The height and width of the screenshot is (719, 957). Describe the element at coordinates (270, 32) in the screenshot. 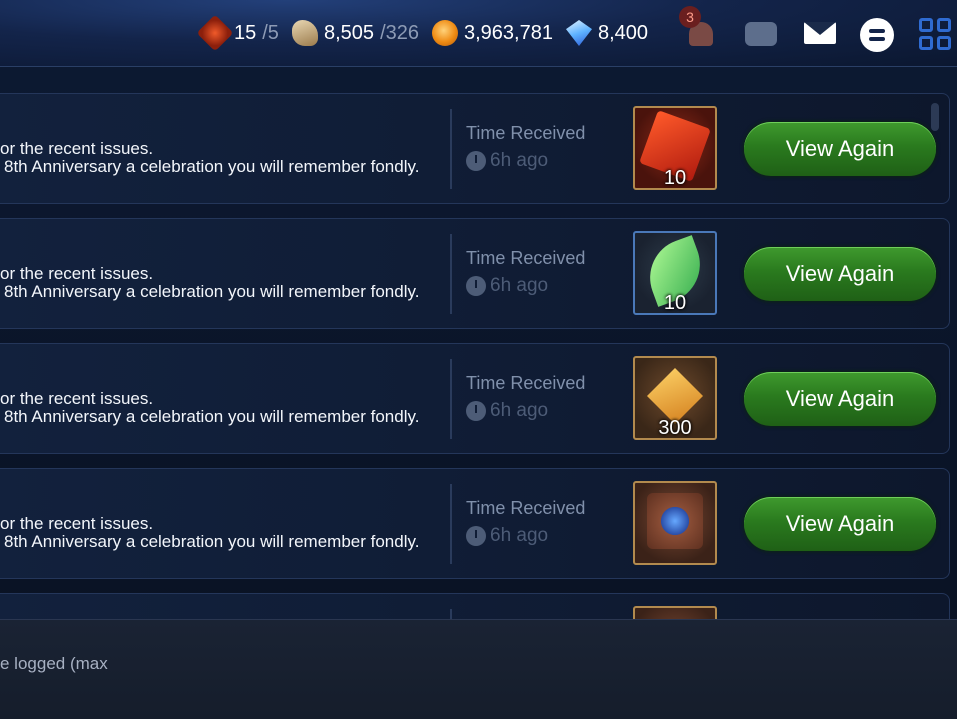

I see `stamina-max: /5` at that location.